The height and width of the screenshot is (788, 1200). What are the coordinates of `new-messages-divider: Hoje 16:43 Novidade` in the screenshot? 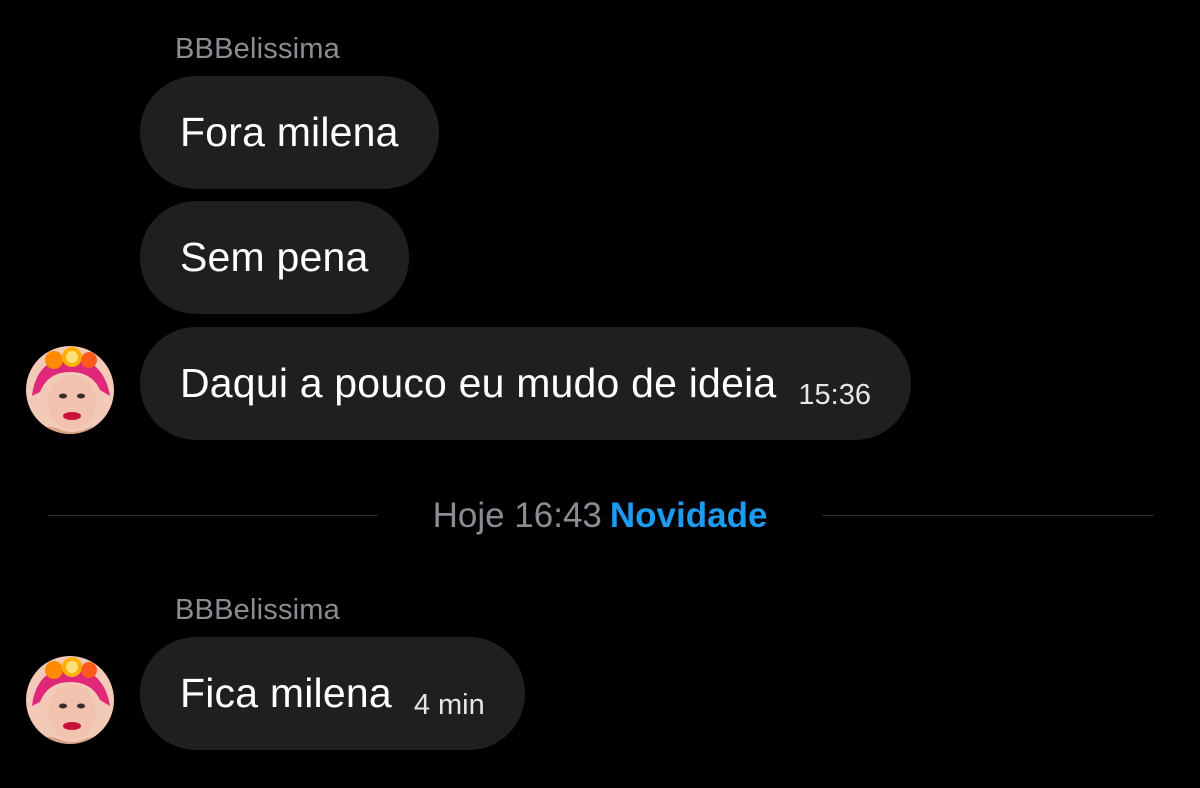 It's located at (600, 515).